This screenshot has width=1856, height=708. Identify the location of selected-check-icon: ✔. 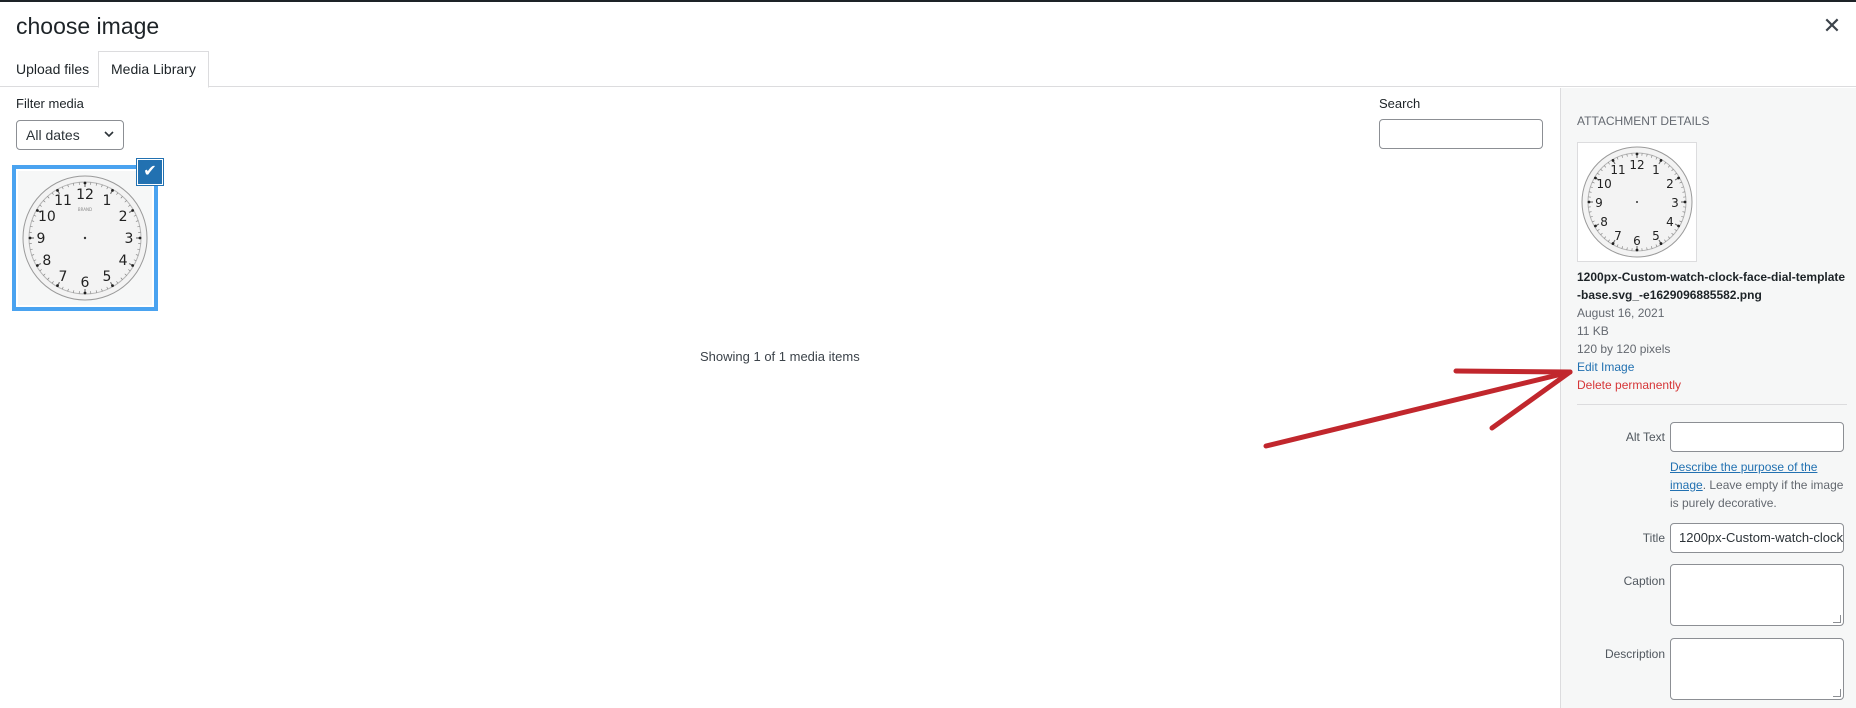
(150, 172).